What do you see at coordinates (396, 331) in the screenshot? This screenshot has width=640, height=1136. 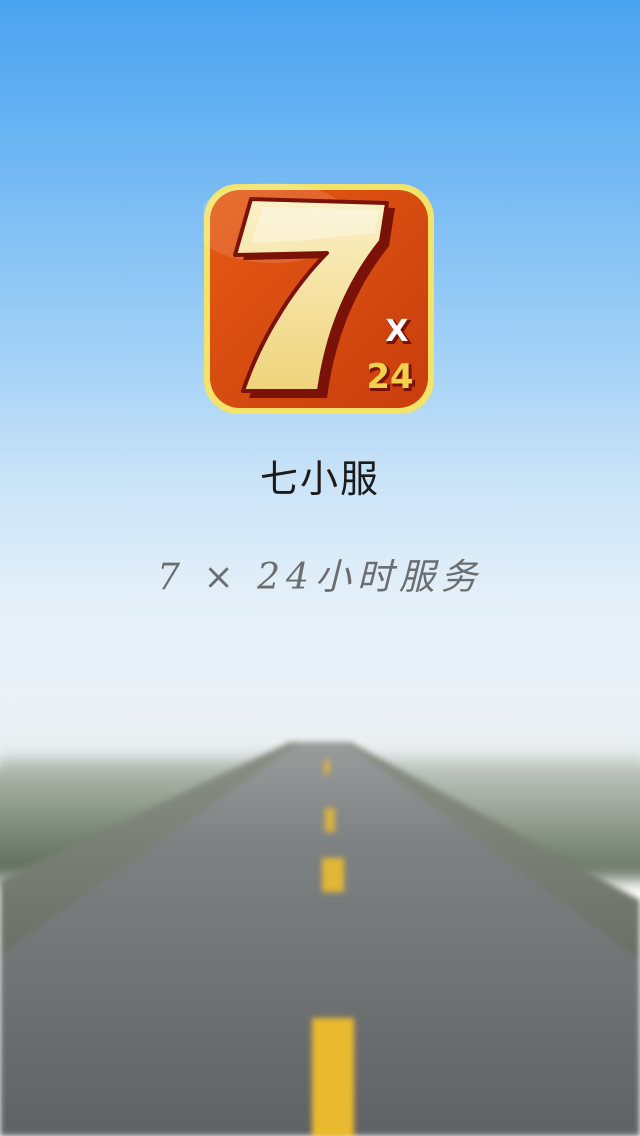 I see `logo-badge-x-face: X` at bounding box center [396, 331].